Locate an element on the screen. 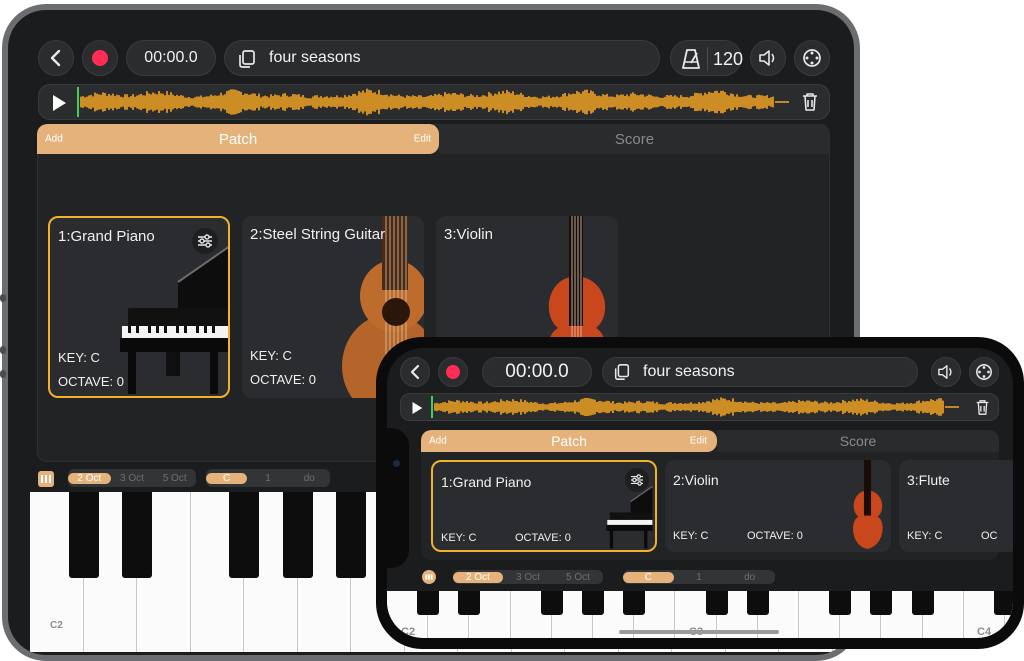 The width and height of the screenshot is (1024, 661). phone-notch is located at coordinates (398, 498).